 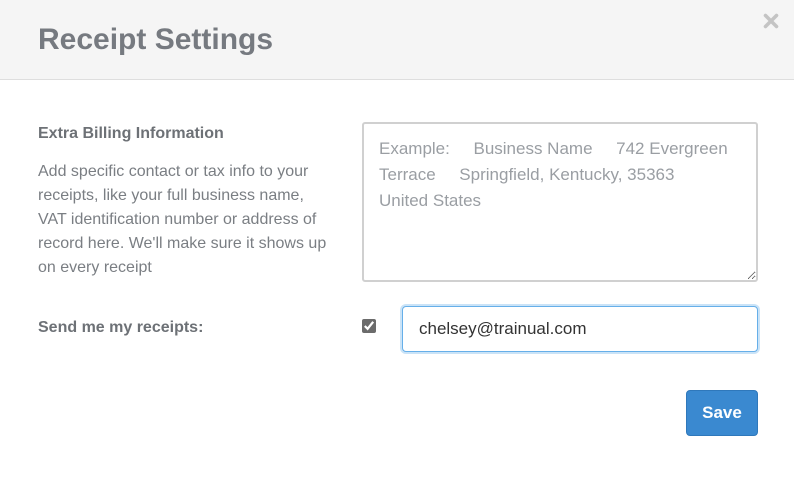 What do you see at coordinates (369, 326) in the screenshot?
I see `send-receipts-checkbox` at bounding box center [369, 326].